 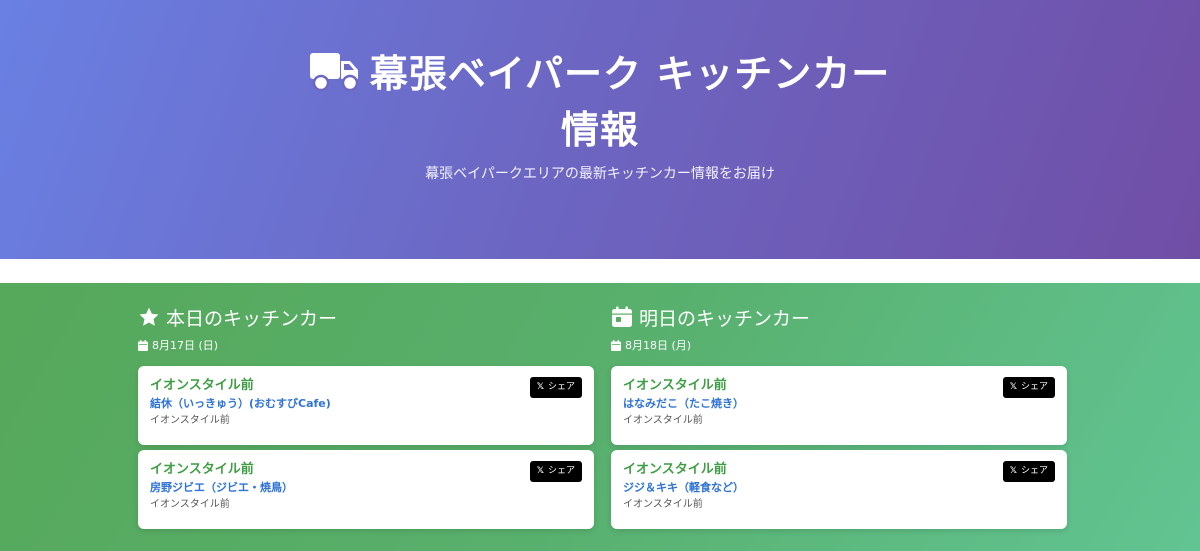 I want to click on tomorrow-heading: 明日のキッチンカー, so click(x=839, y=317).